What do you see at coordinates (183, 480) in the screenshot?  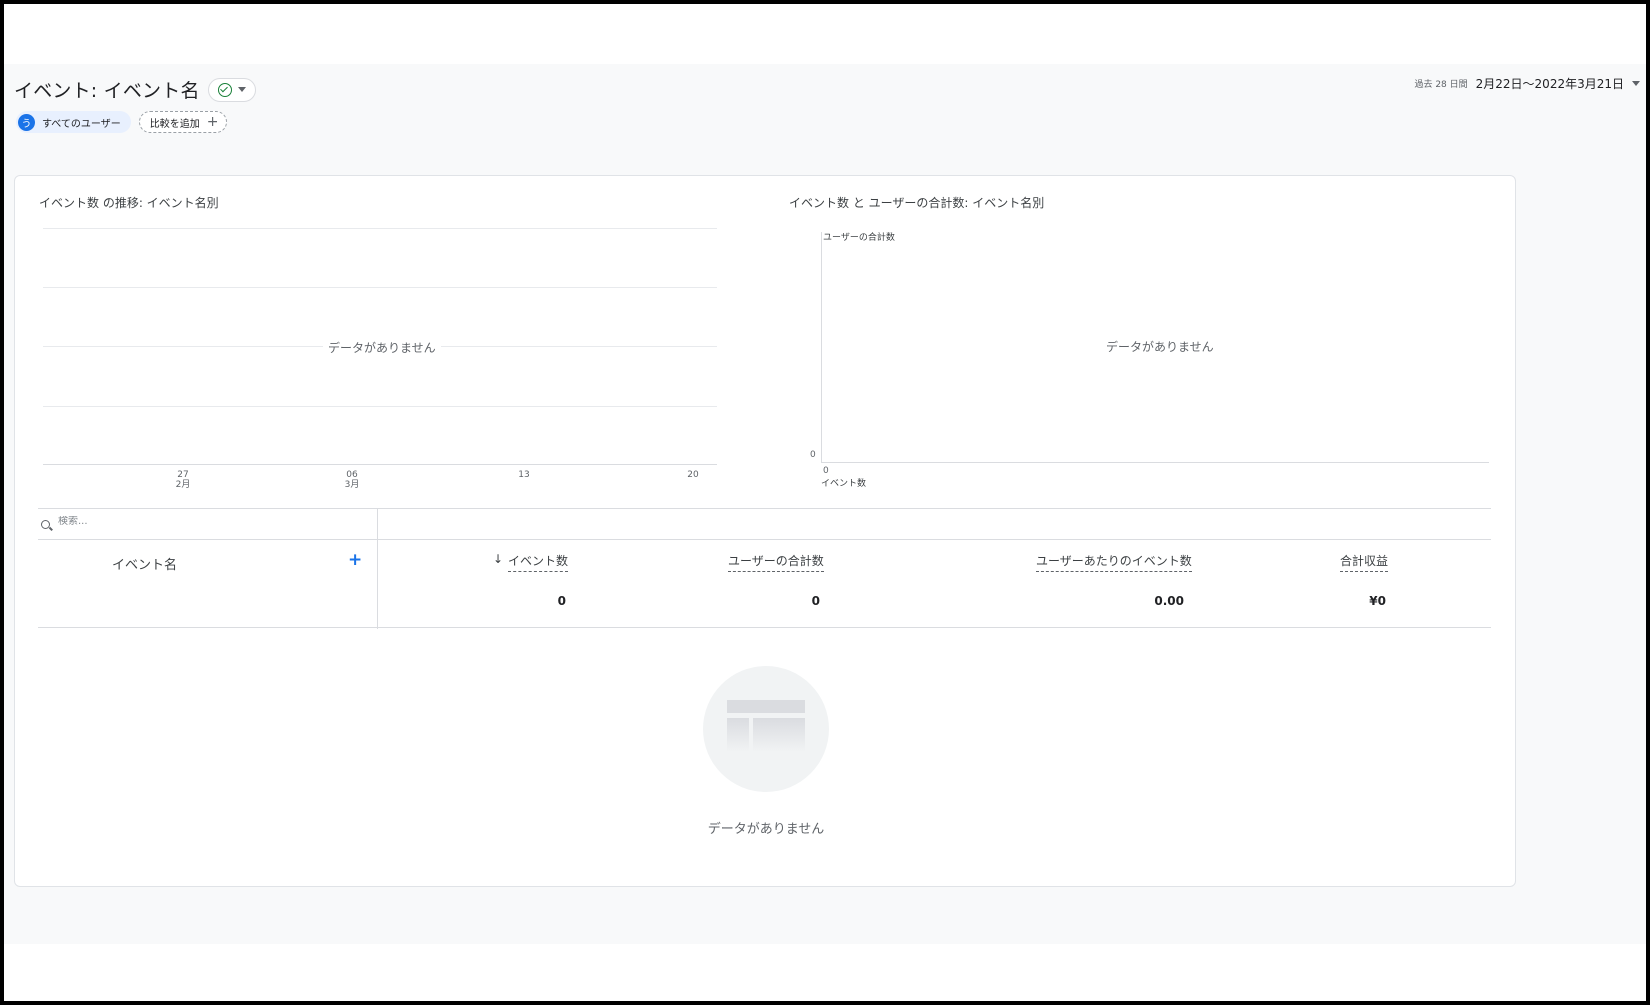 I see `x-tick-label: 27 2月` at bounding box center [183, 480].